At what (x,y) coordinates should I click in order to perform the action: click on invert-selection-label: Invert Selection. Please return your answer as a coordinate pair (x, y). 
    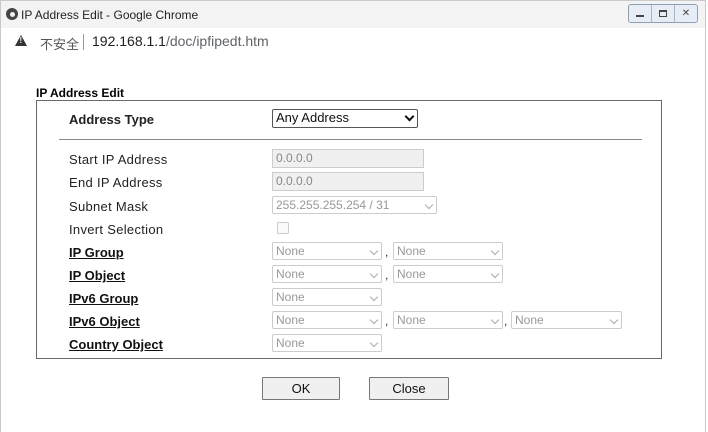
    Looking at the image, I should click on (116, 229).